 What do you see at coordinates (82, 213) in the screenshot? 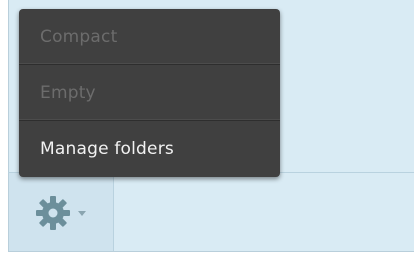
I see `caret-down-icon` at bounding box center [82, 213].